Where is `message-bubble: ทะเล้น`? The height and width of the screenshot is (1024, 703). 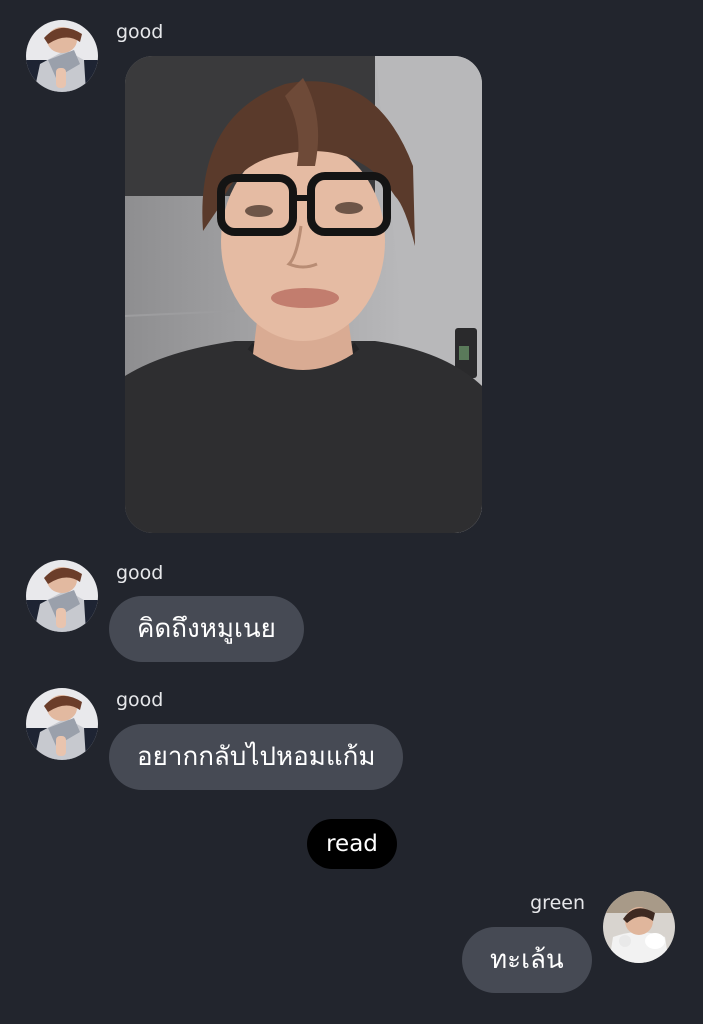 message-bubble: ทะเล้น is located at coordinates (527, 960).